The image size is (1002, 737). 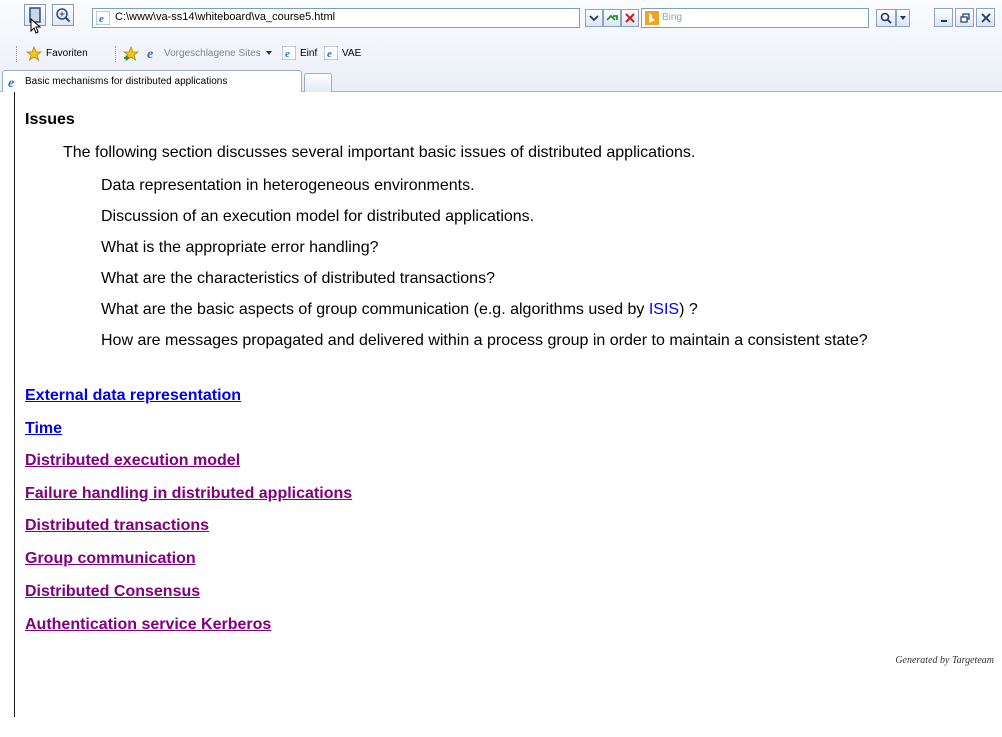 What do you see at coordinates (309, 53) in the screenshot?
I see `fav-link-label: Einf` at bounding box center [309, 53].